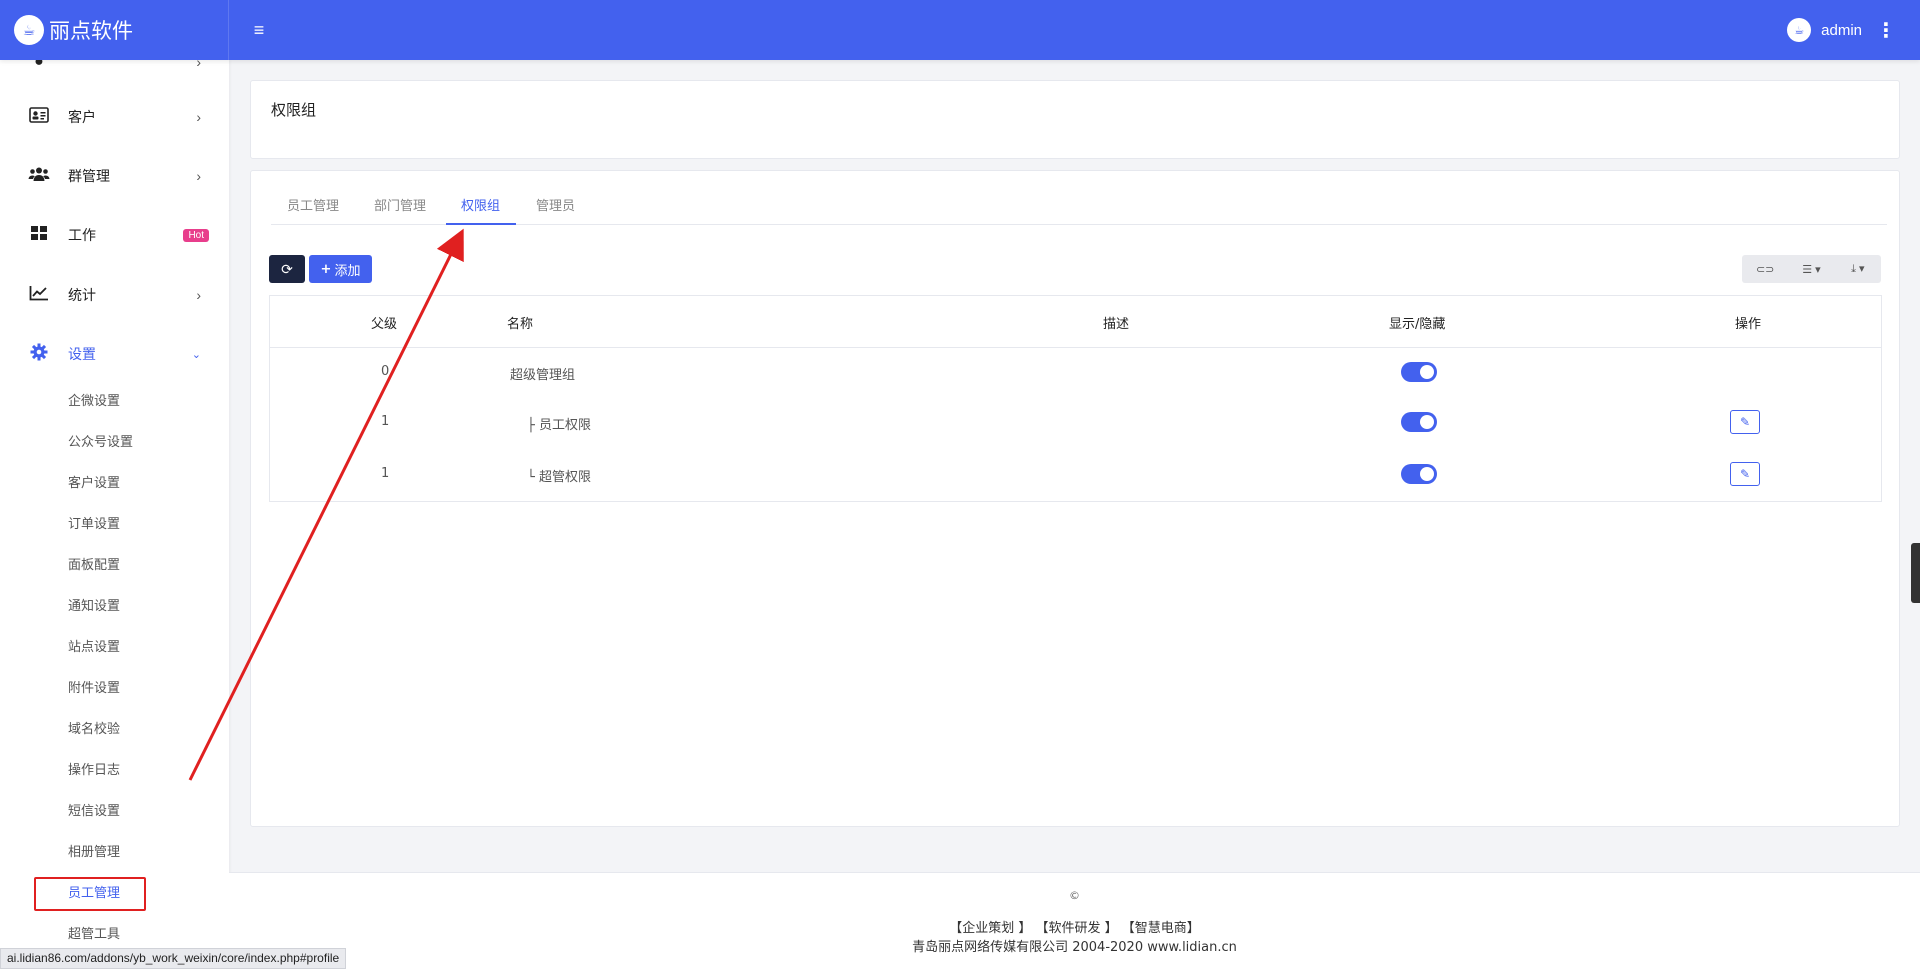 Image resolution: width=1920 pixels, height=969 pixels. I want to click on sub-item-official-account-settings: 公众号设置, so click(100, 442).